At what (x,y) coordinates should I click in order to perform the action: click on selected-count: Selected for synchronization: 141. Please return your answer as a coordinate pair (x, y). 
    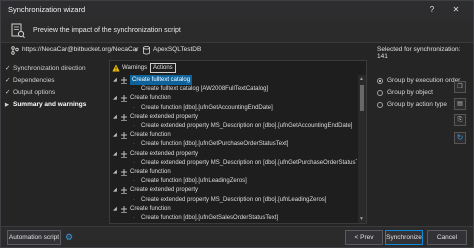
    Looking at the image, I should click on (419, 53).